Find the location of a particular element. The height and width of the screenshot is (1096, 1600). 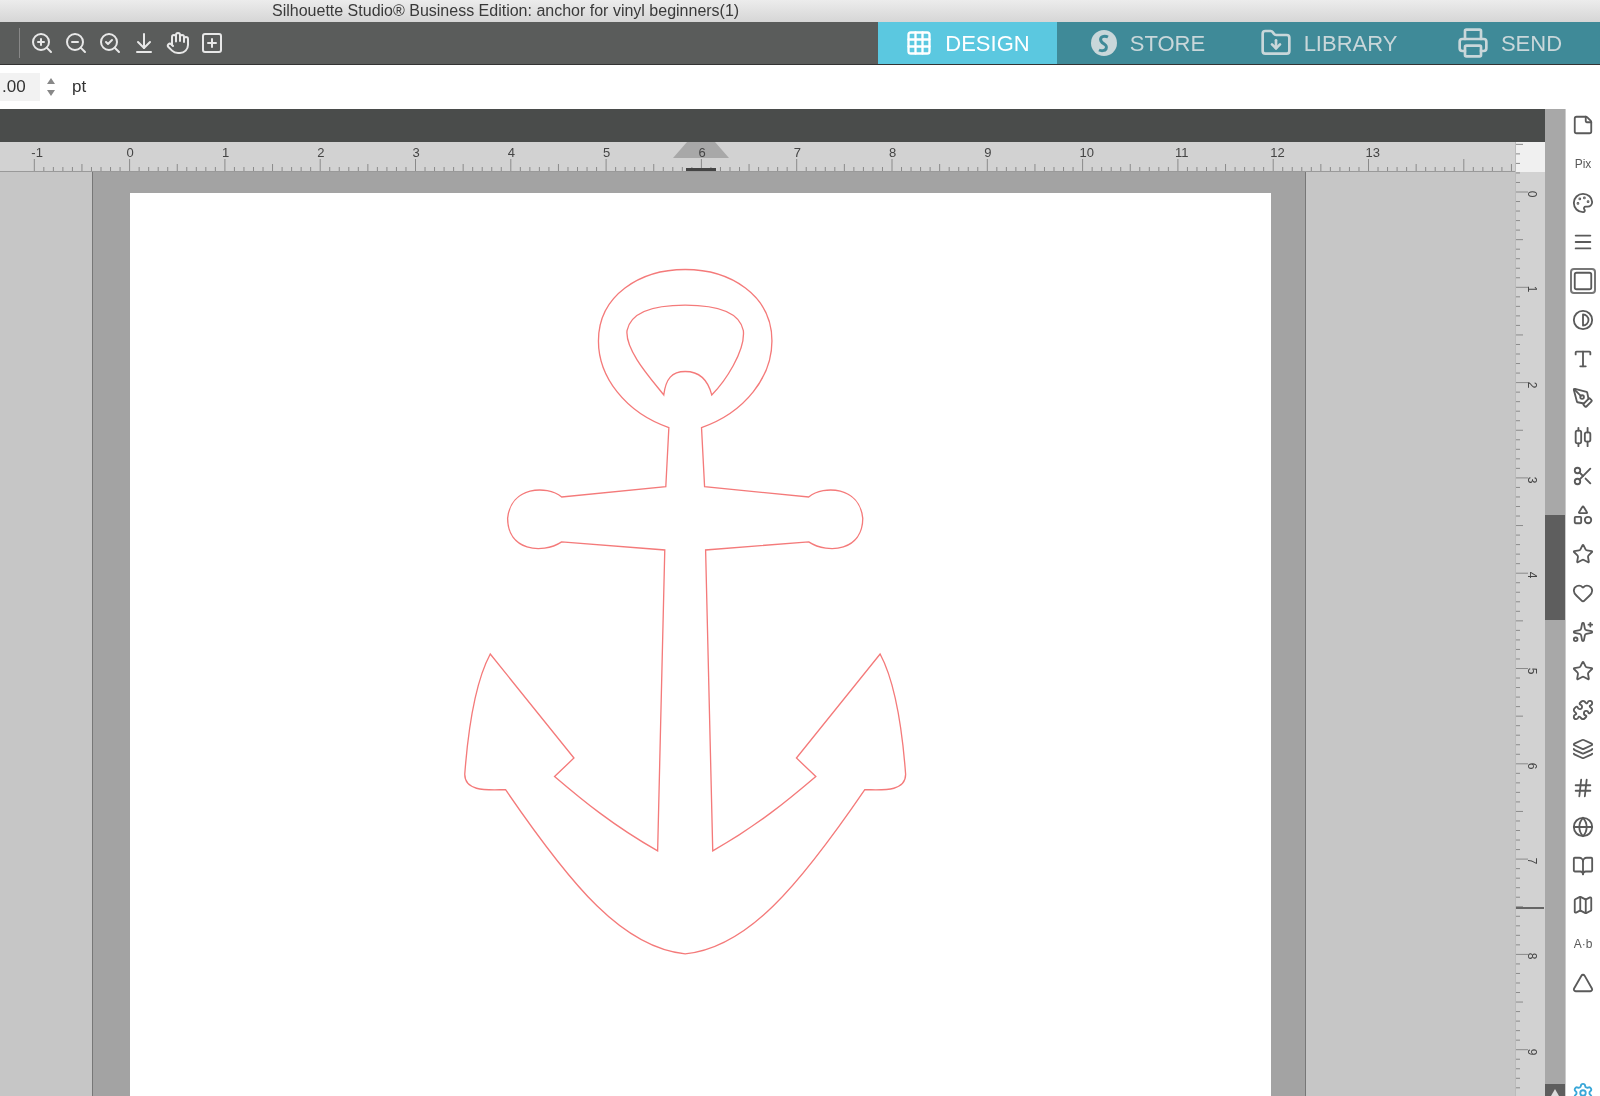

zoom-selection-icon is located at coordinates (110, 43).